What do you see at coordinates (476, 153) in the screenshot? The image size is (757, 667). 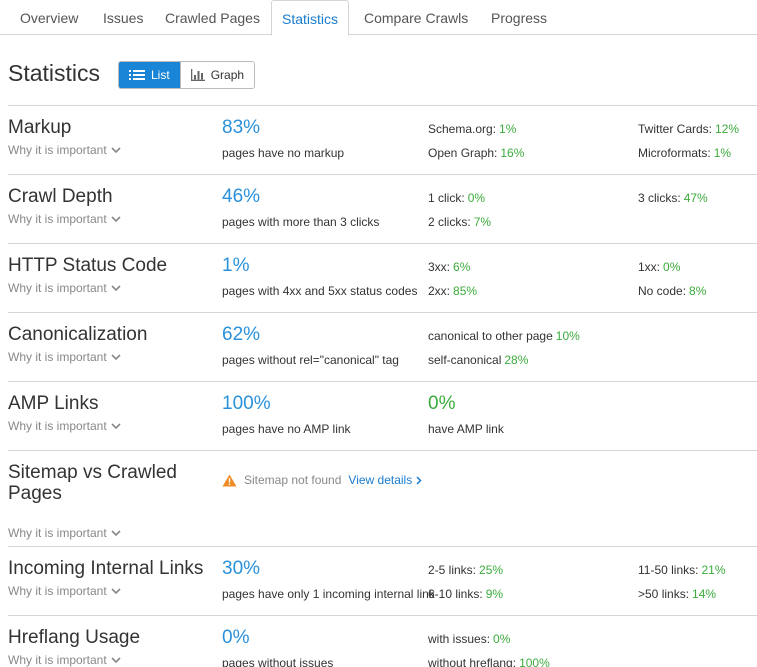 I see `stat-open-graph: Open Graph: 16%` at bounding box center [476, 153].